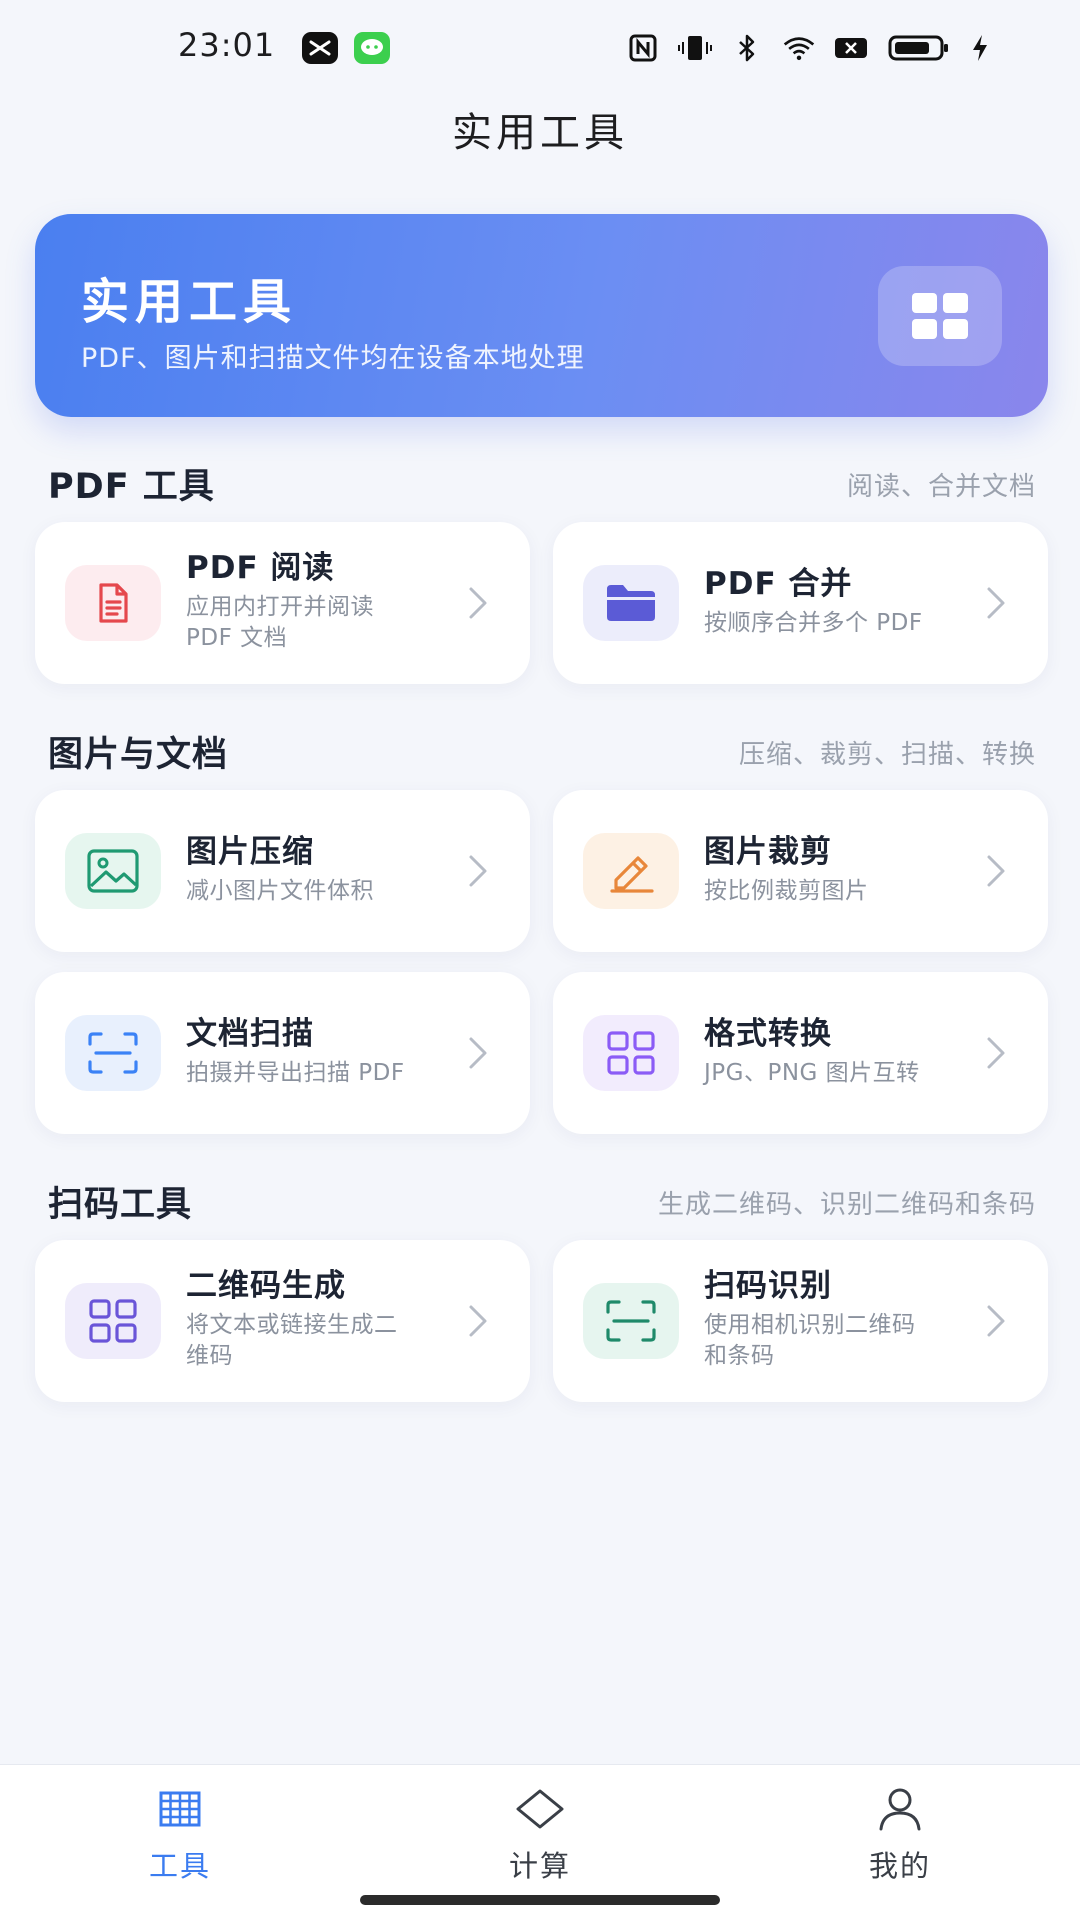 This screenshot has width=1080, height=1920. What do you see at coordinates (799, 48) in the screenshot?
I see `wifi-icon` at bounding box center [799, 48].